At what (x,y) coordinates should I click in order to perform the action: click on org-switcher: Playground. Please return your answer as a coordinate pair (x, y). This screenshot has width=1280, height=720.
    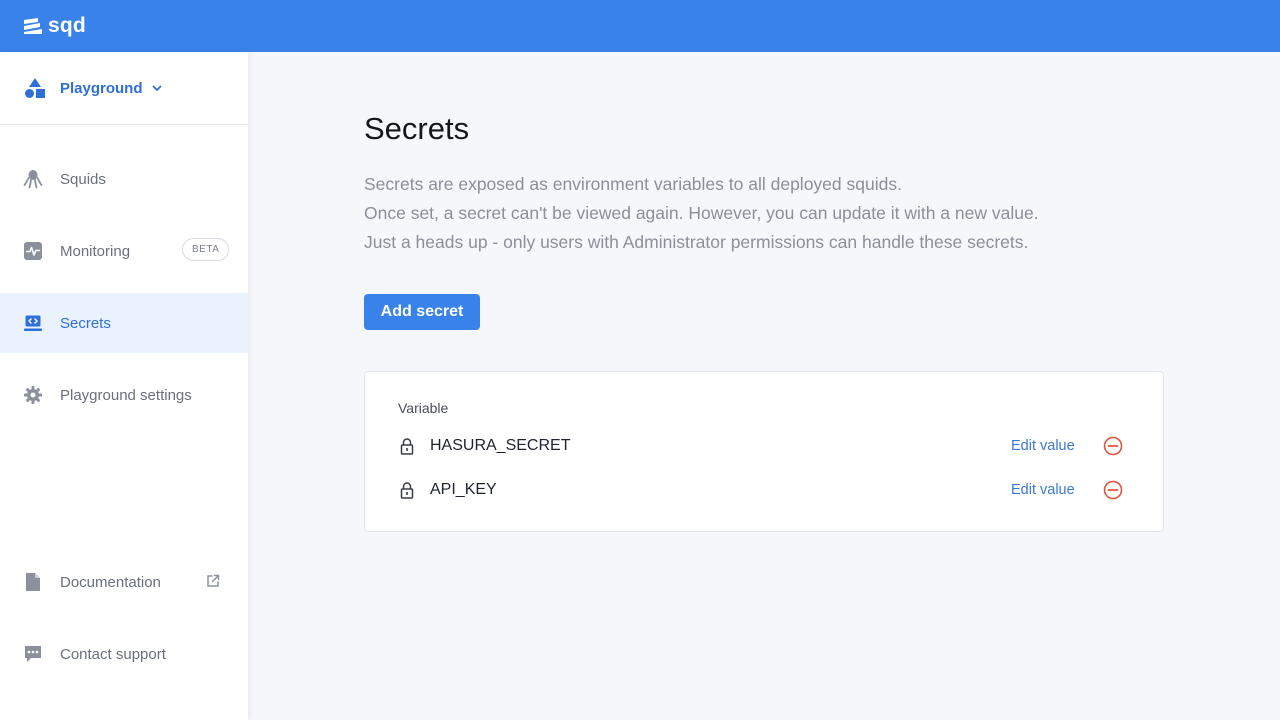
    Looking at the image, I should click on (124, 88).